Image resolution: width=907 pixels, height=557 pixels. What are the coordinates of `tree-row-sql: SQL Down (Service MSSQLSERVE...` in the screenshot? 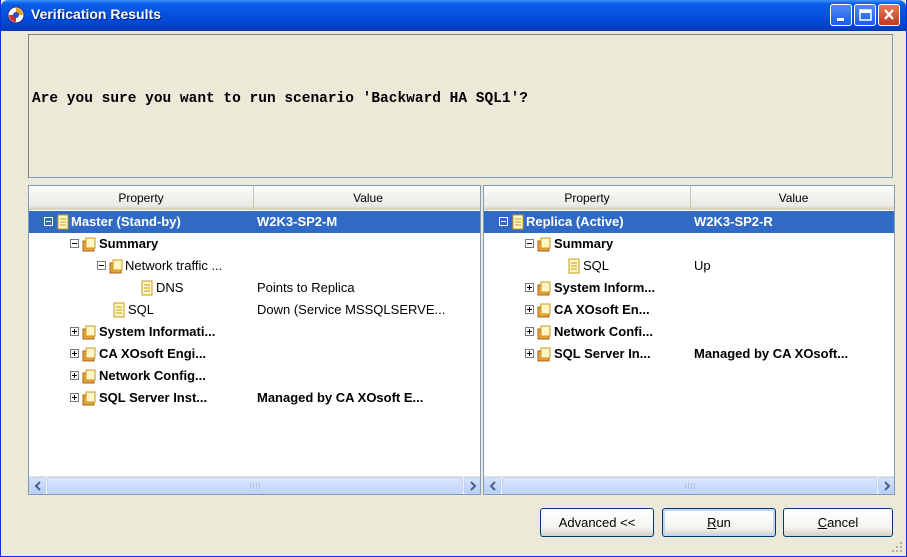 It's located at (254, 310).